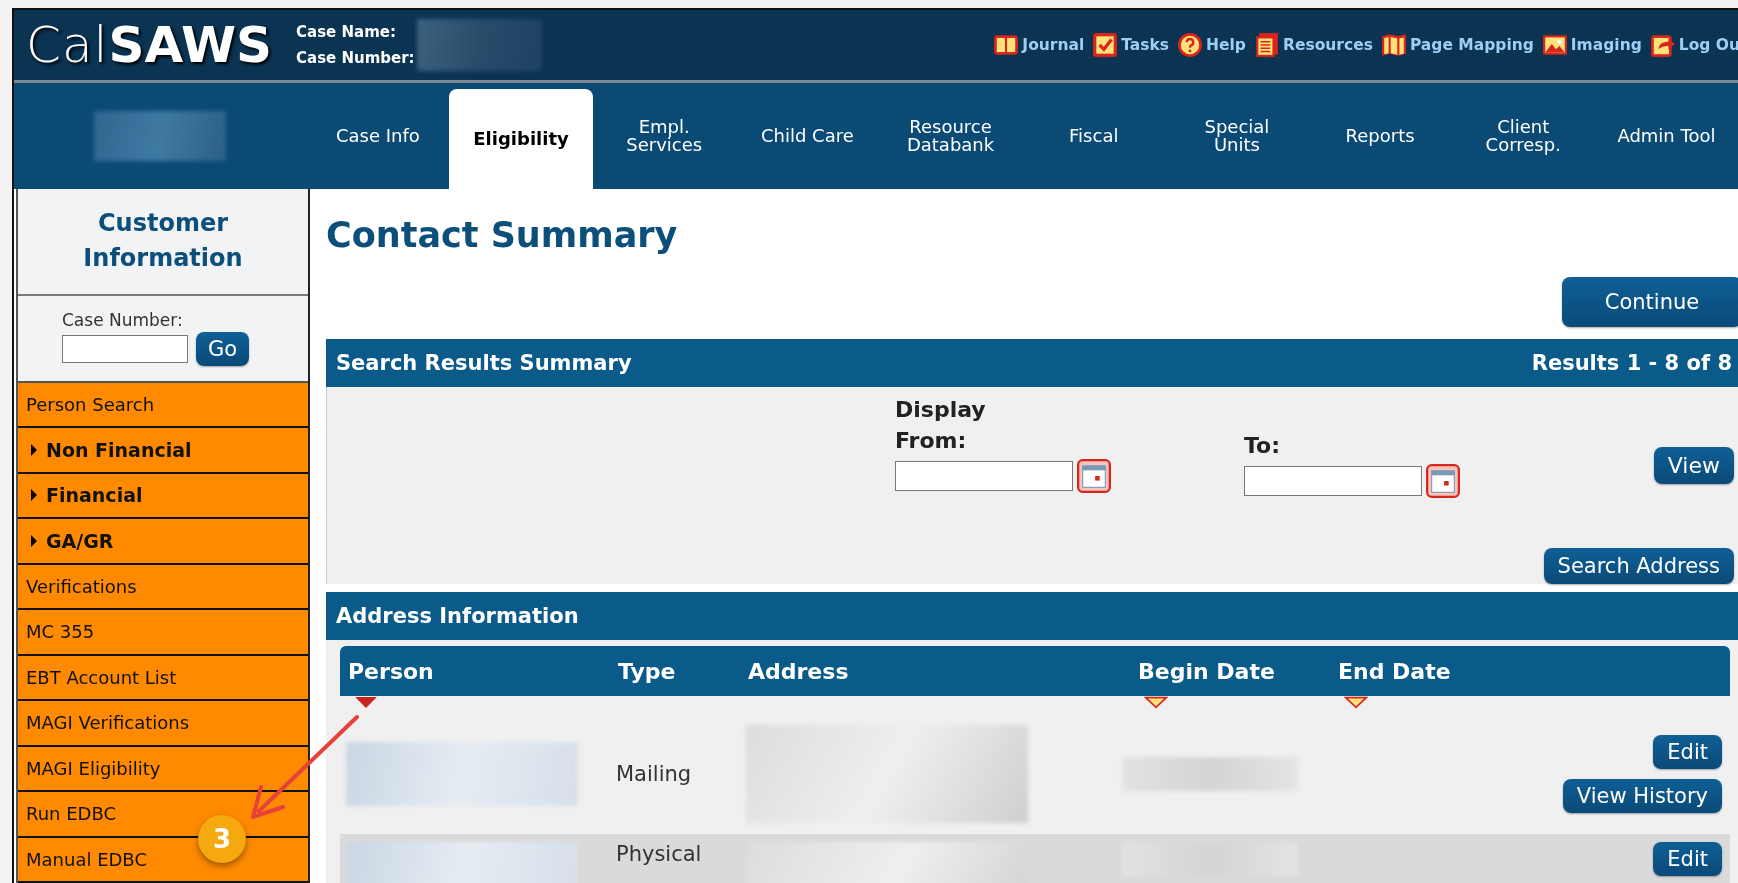  I want to click on sidebar-item: Verifications, so click(163, 587).